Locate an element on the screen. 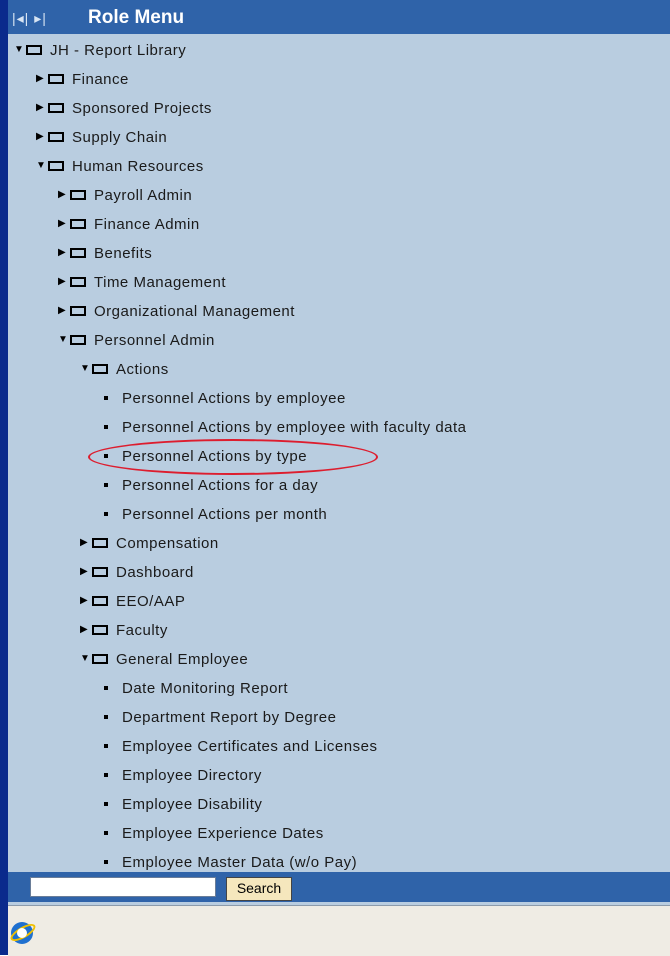 The height and width of the screenshot is (956, 670). tree-item-label: Employee Master Data (w/o Pay) is located at coordinates (240, 862).